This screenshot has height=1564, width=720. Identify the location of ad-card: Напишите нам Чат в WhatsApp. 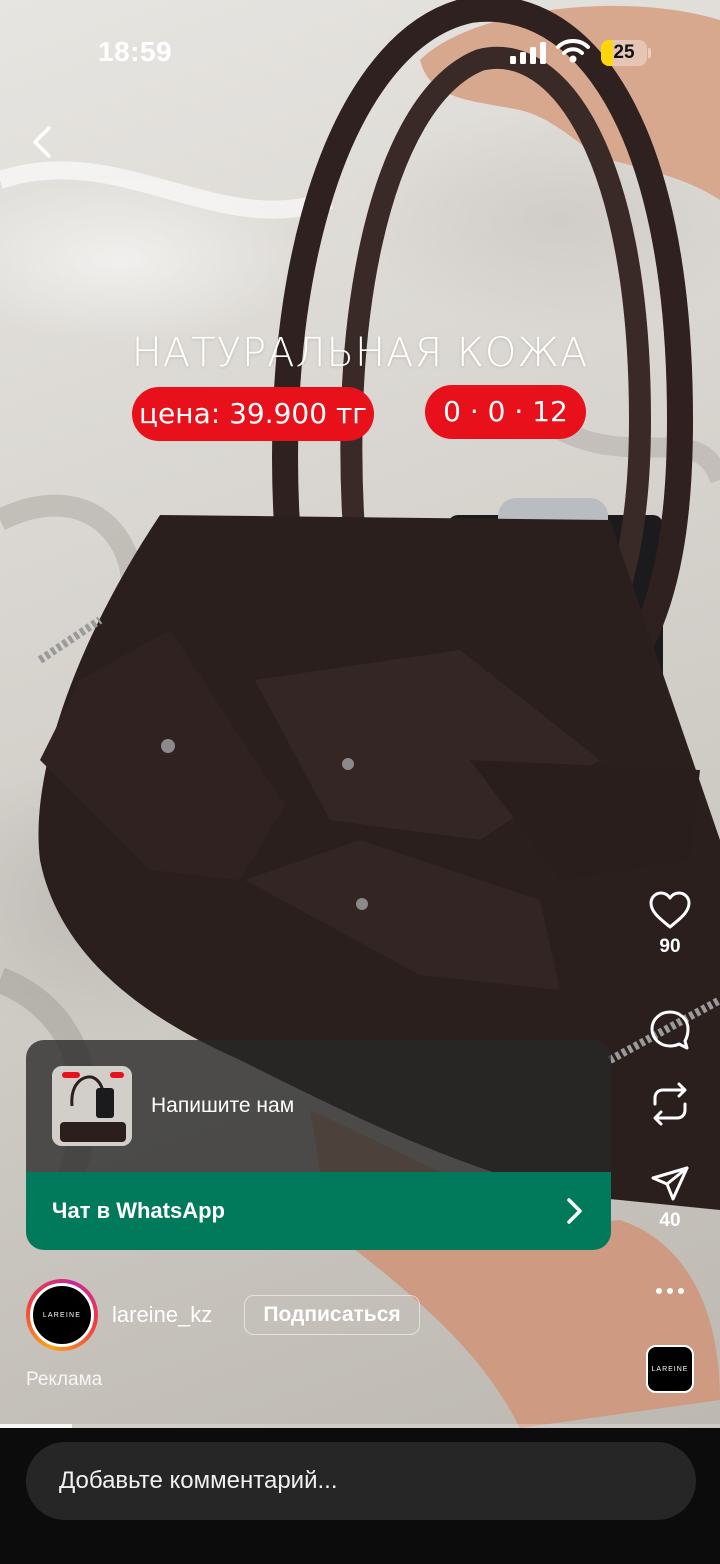
(318, 1145).